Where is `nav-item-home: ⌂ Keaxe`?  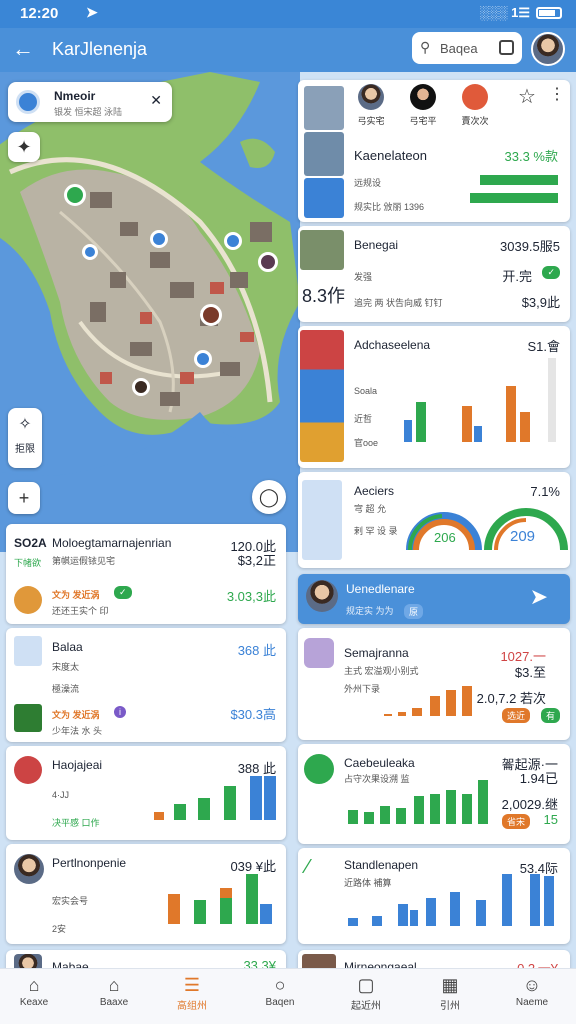 nav-item-home: ⌂ Keaxe is located at coordinates (34, 991).